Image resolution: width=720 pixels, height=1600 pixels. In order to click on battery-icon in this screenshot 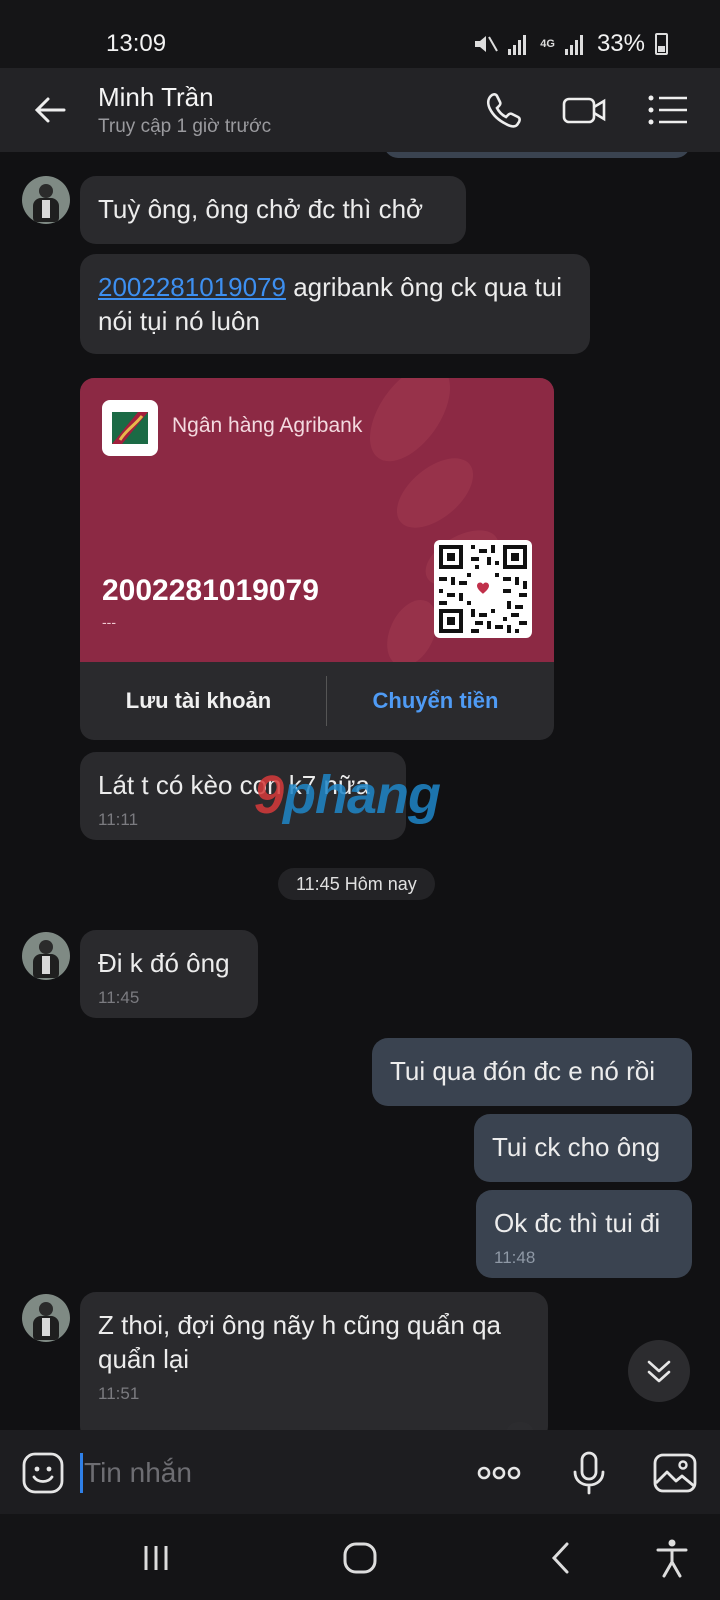, I will do `click(661, 44)`.